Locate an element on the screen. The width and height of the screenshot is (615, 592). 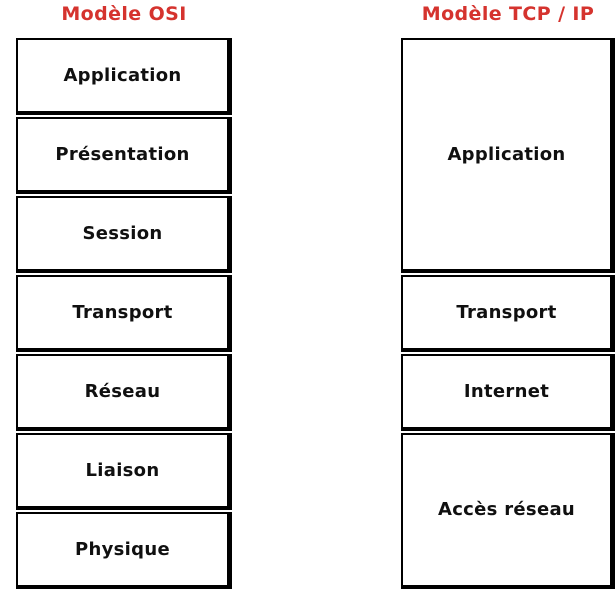
osi-layer-datalink-label: Liaison is located at coordinates (122, 470).